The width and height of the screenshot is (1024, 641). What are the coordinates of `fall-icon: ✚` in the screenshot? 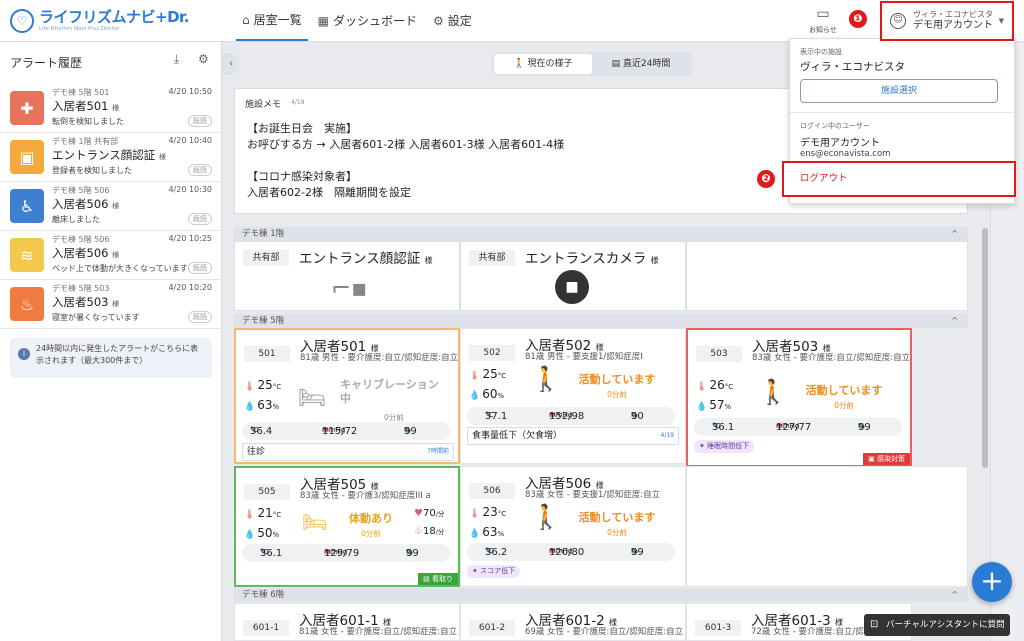 It's located at (27, 108).